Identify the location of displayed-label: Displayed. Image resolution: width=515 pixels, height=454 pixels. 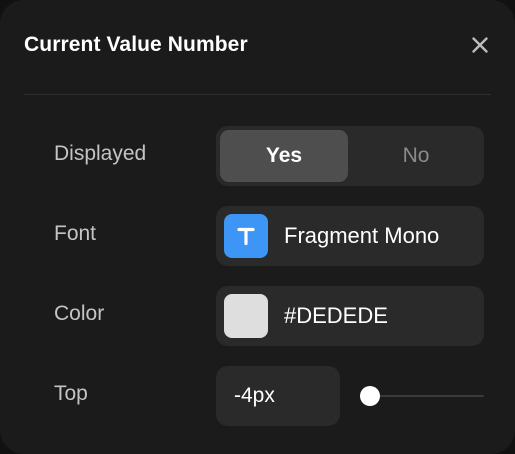
(100, 153).